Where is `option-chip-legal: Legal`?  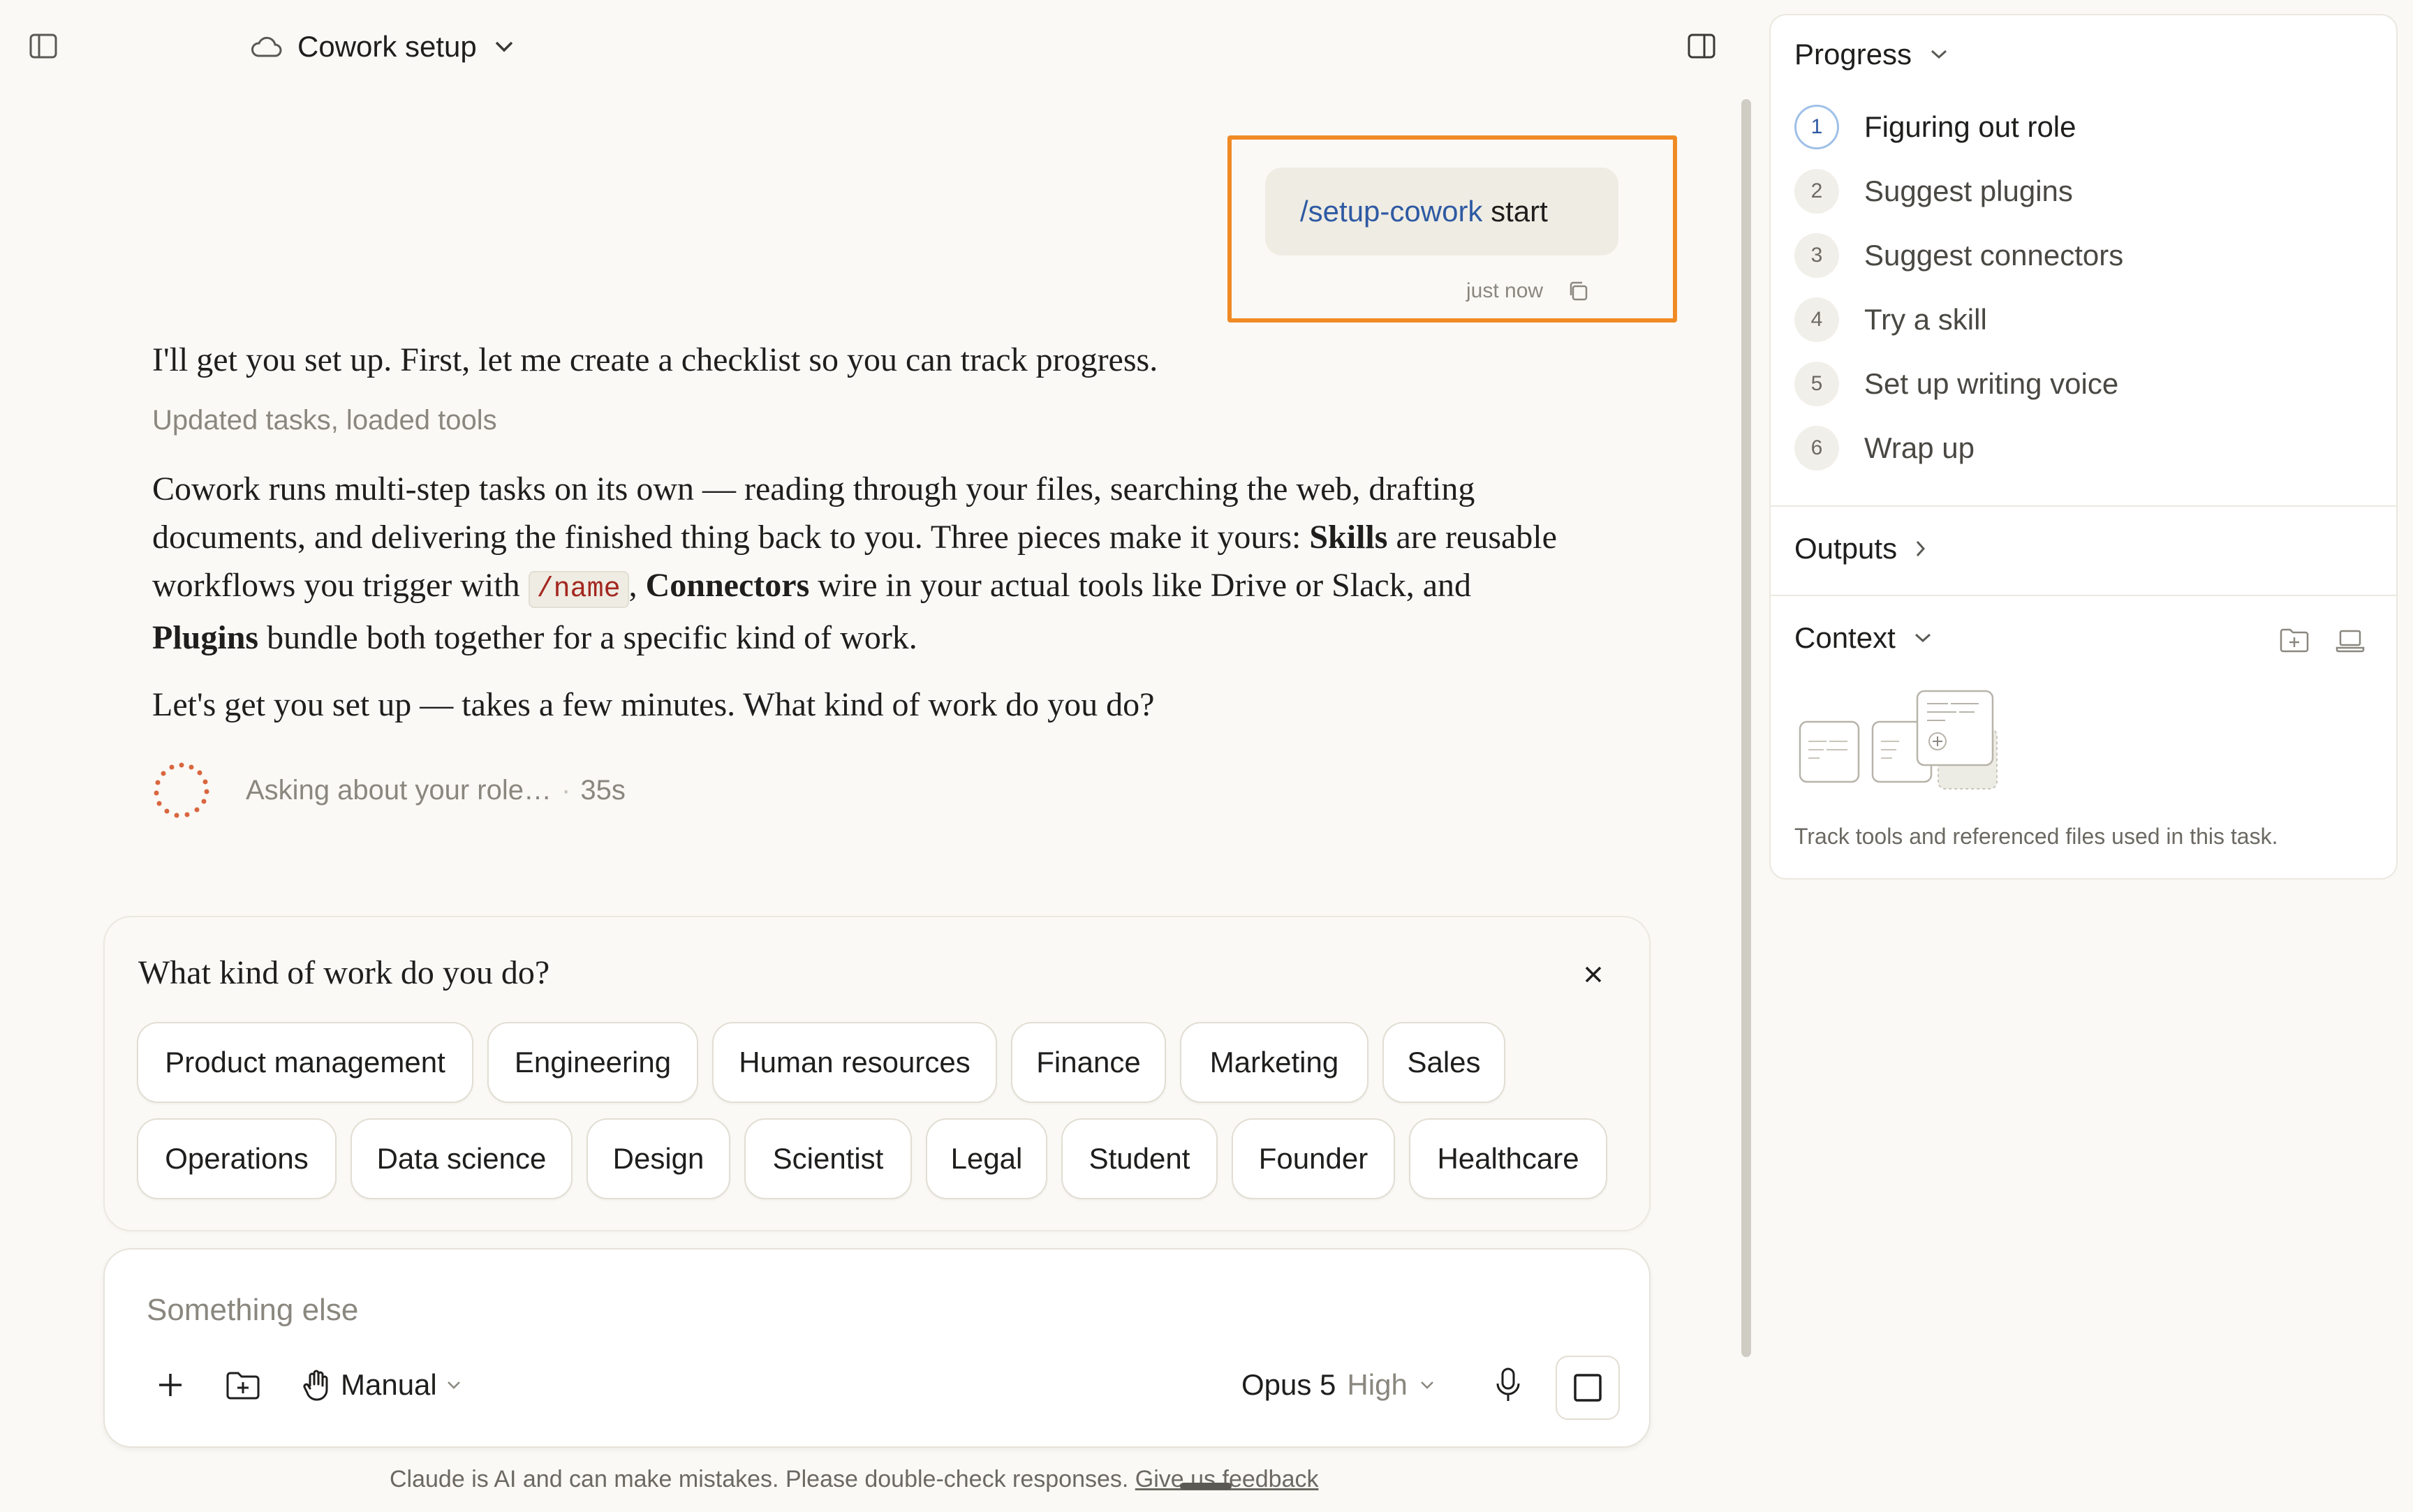 option-chip-legal: Legal is located at coordinates (986, 1158).